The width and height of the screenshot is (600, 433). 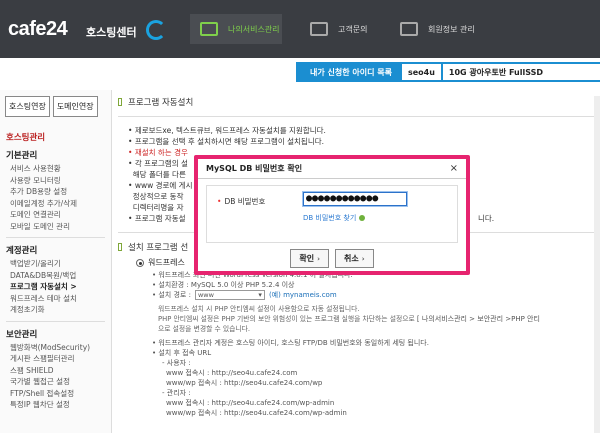 I want to click on confirm-button: 확인 ›, so click(x=309, y=258).